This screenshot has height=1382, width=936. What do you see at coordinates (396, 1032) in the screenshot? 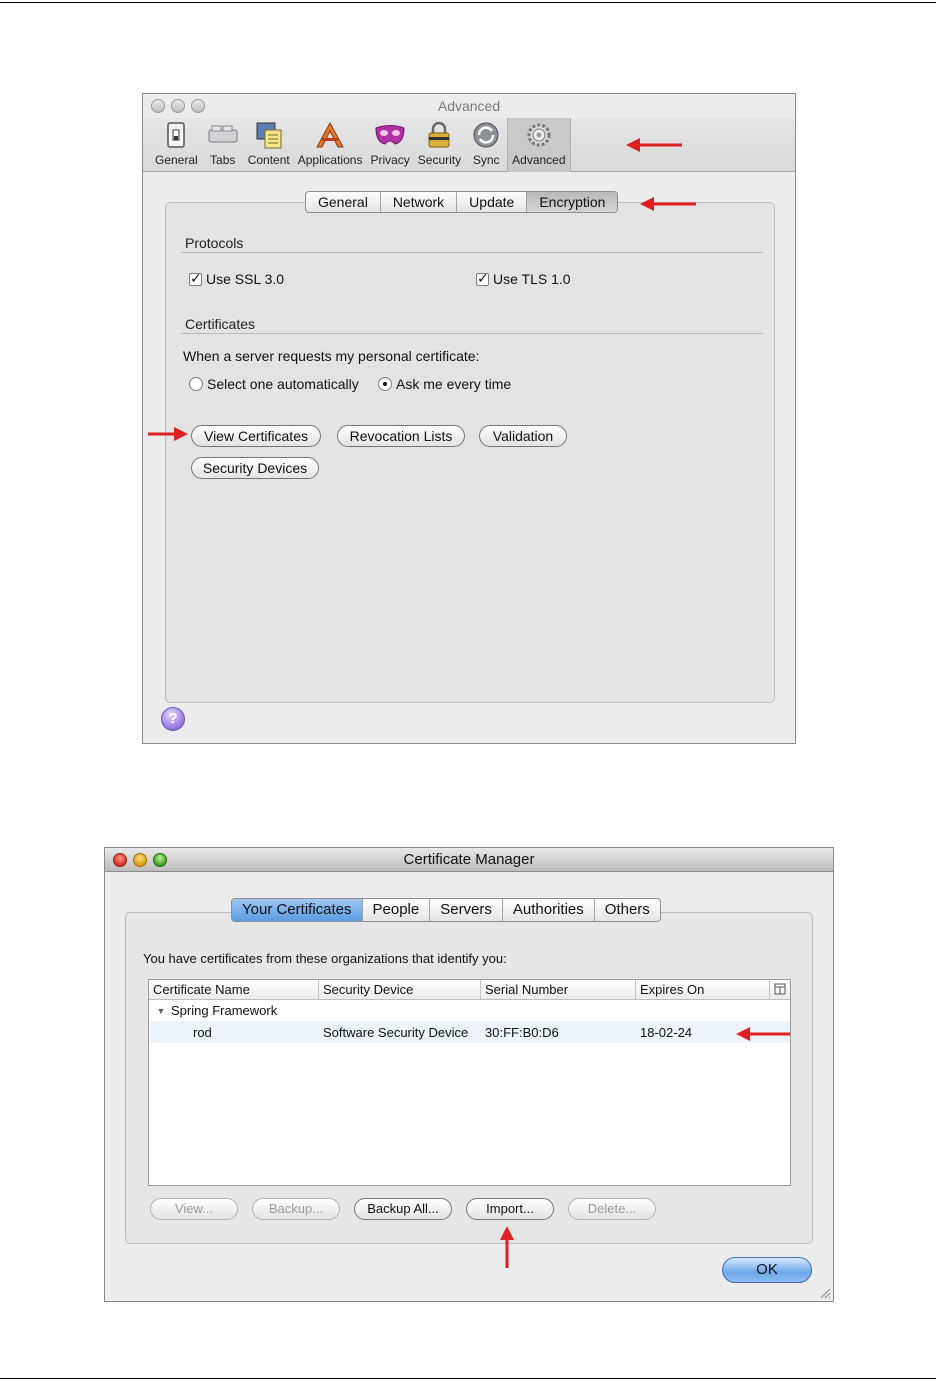
I see `cell-security-device: Software Security Device` at bounding box center [396, 1032].